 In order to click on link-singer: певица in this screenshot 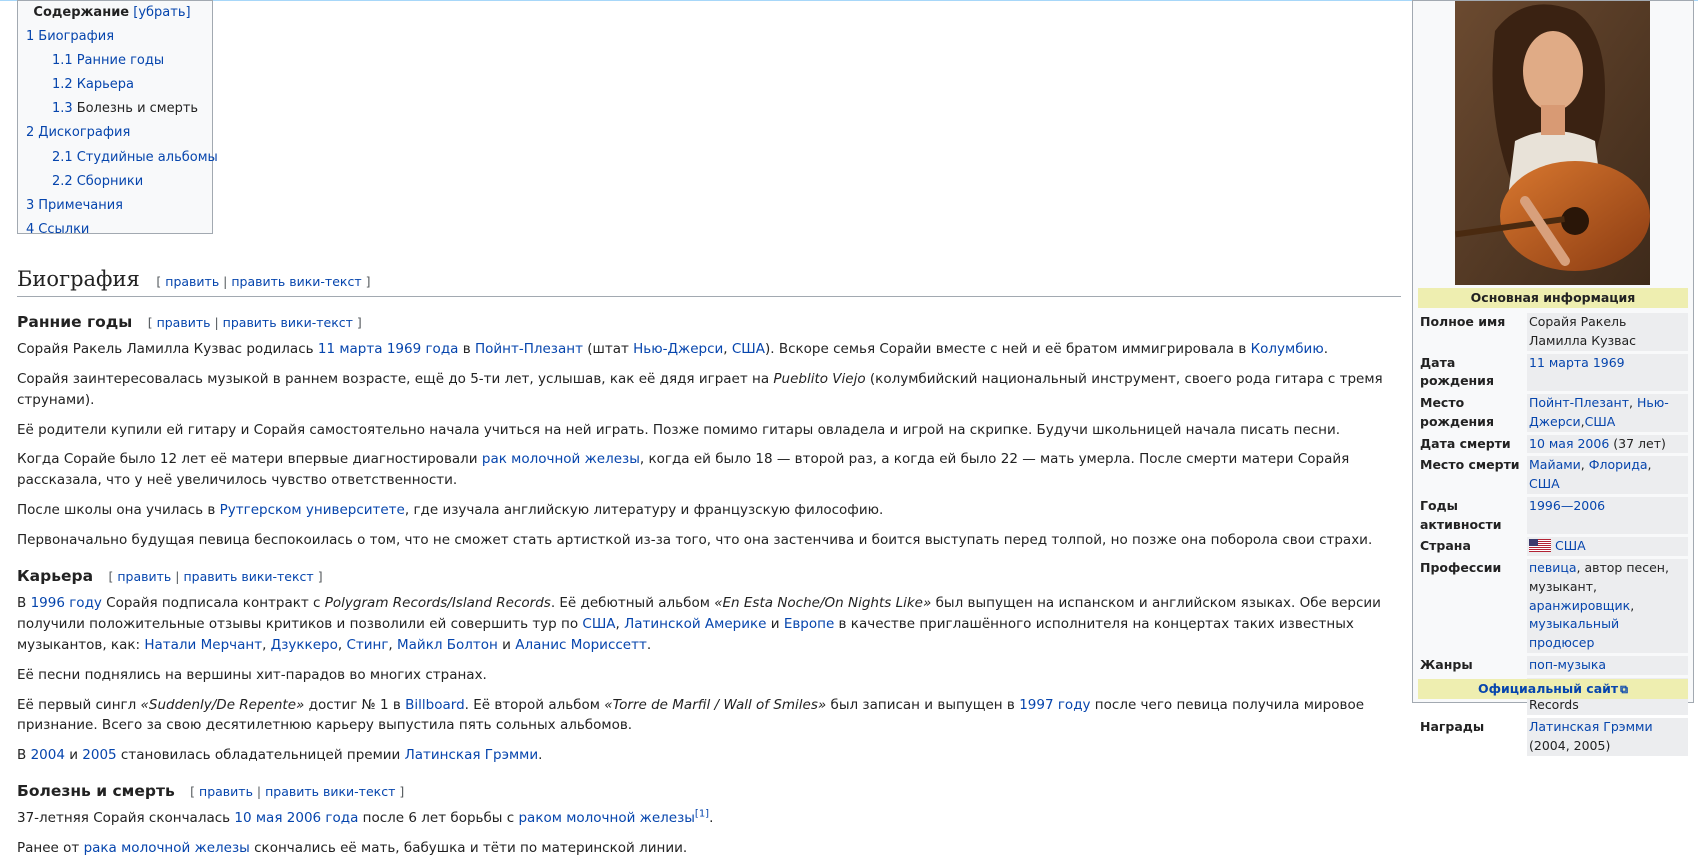, I will do `click(1553, 567)`.